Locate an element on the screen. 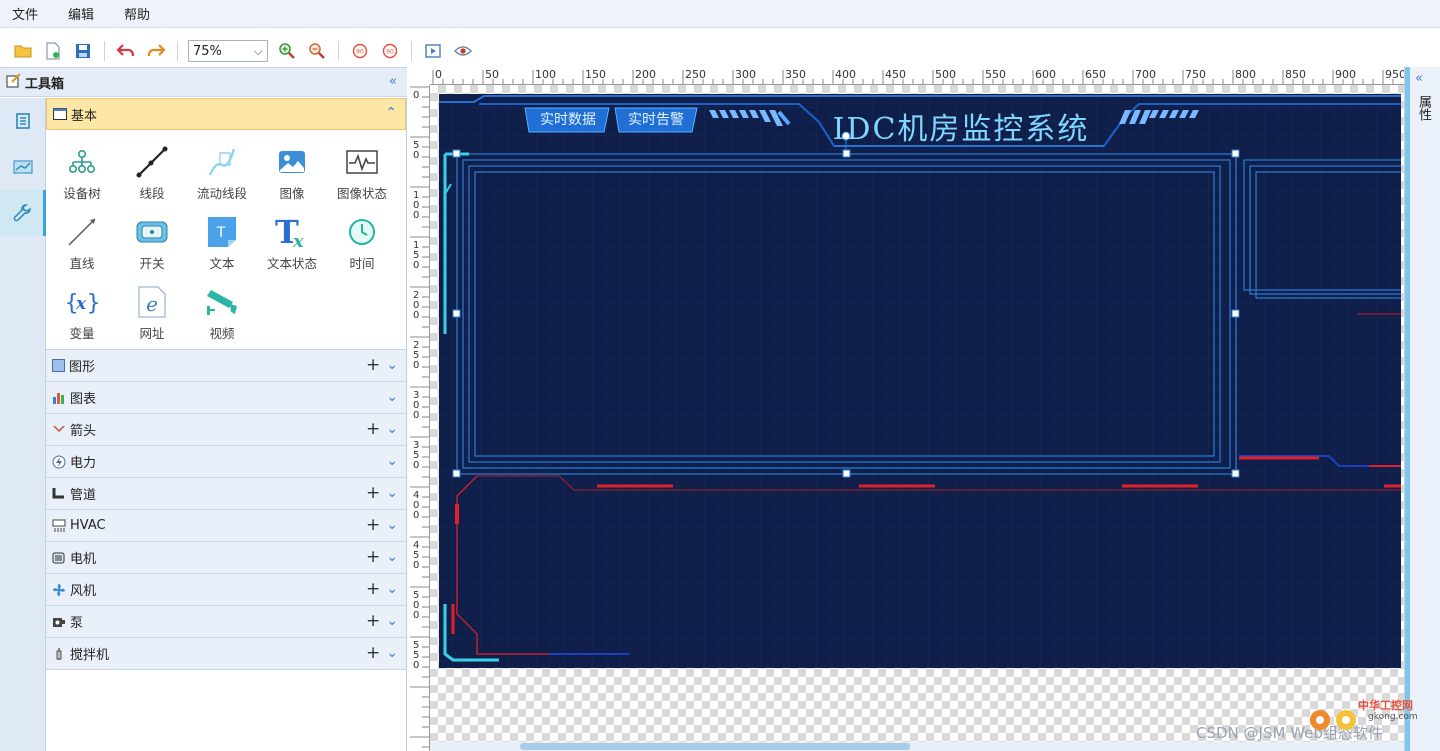  ruler-label: 250 is located at coordinates (695, 74).